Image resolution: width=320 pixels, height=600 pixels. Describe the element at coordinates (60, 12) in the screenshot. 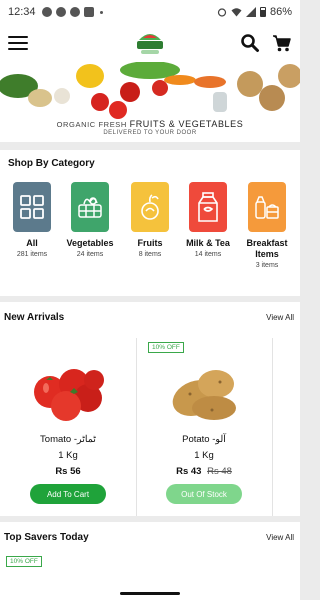

I see `messenger-icon` at that location.